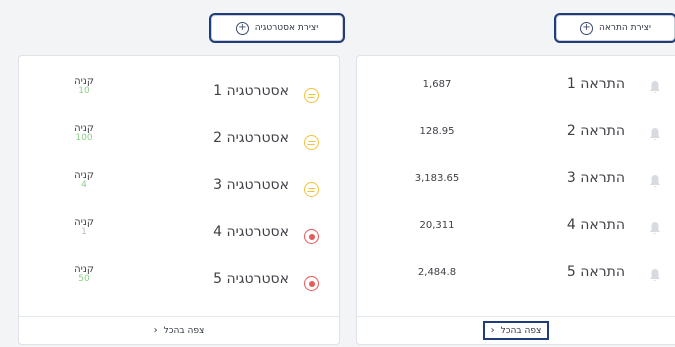 Image resolution: width=675 pixels, height=347 pixels. I want to click on alerts-see-all: צפה בהכל ‹, so click(516, 330).